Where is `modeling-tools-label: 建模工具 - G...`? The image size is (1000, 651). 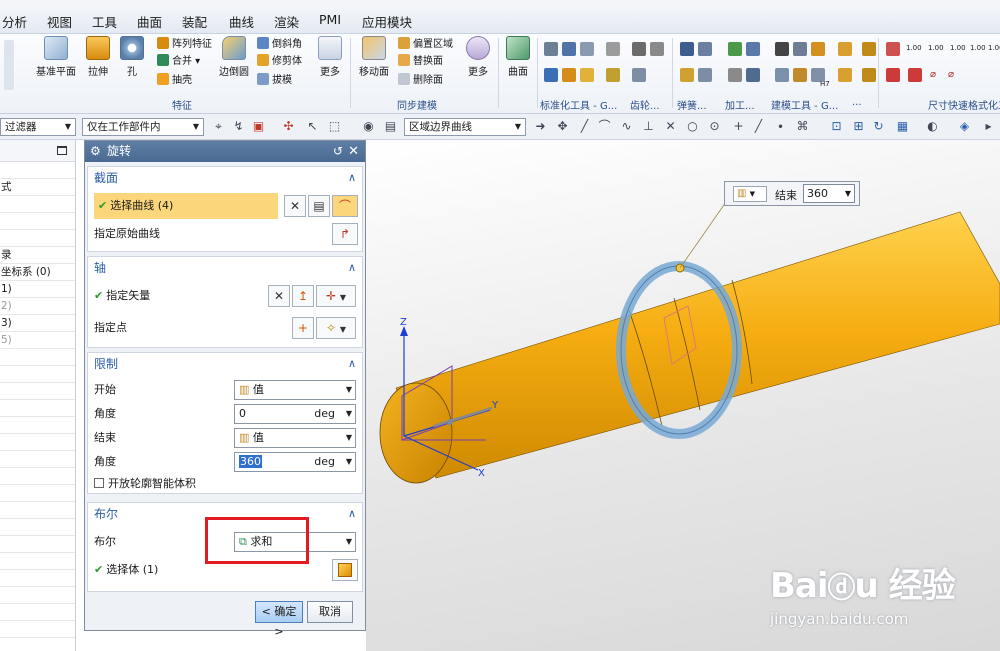 modeling-tools-label: 建模工具 - G... is located at coordinates (804, 104).